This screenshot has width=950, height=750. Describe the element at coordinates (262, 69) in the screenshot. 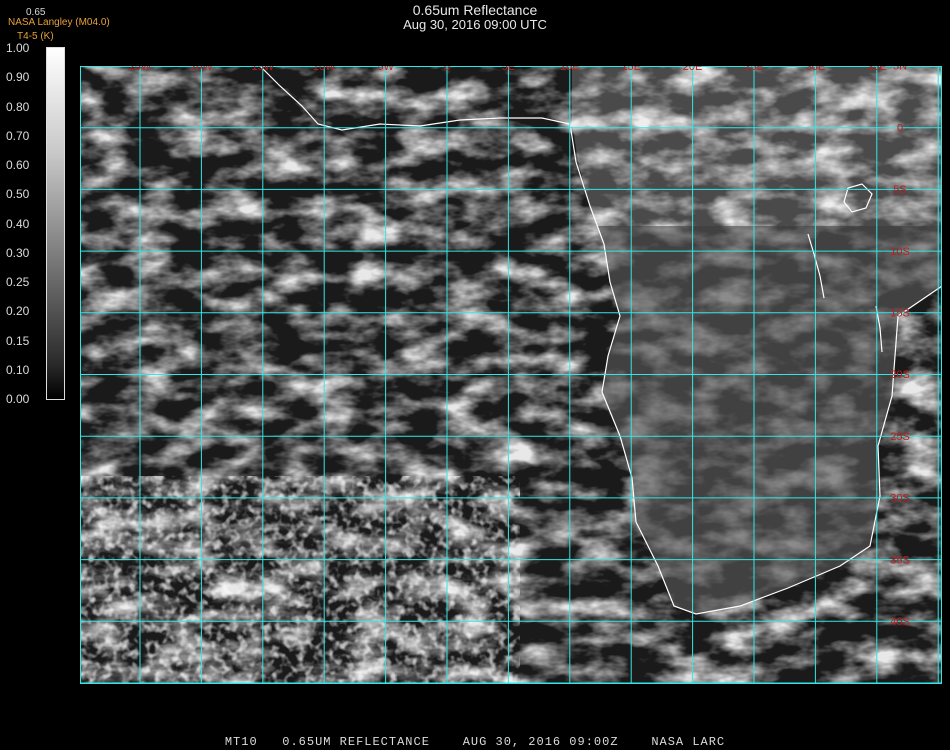

I see `longitude-label: 15W` at that location.